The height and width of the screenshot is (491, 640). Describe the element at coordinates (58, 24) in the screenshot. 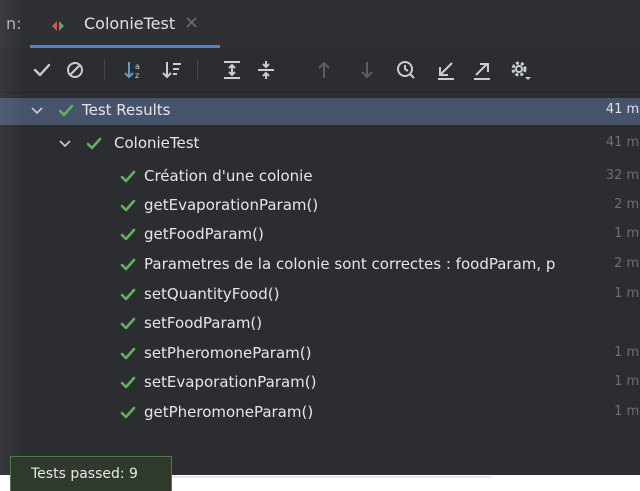

I see `run-config-icon` at that location.